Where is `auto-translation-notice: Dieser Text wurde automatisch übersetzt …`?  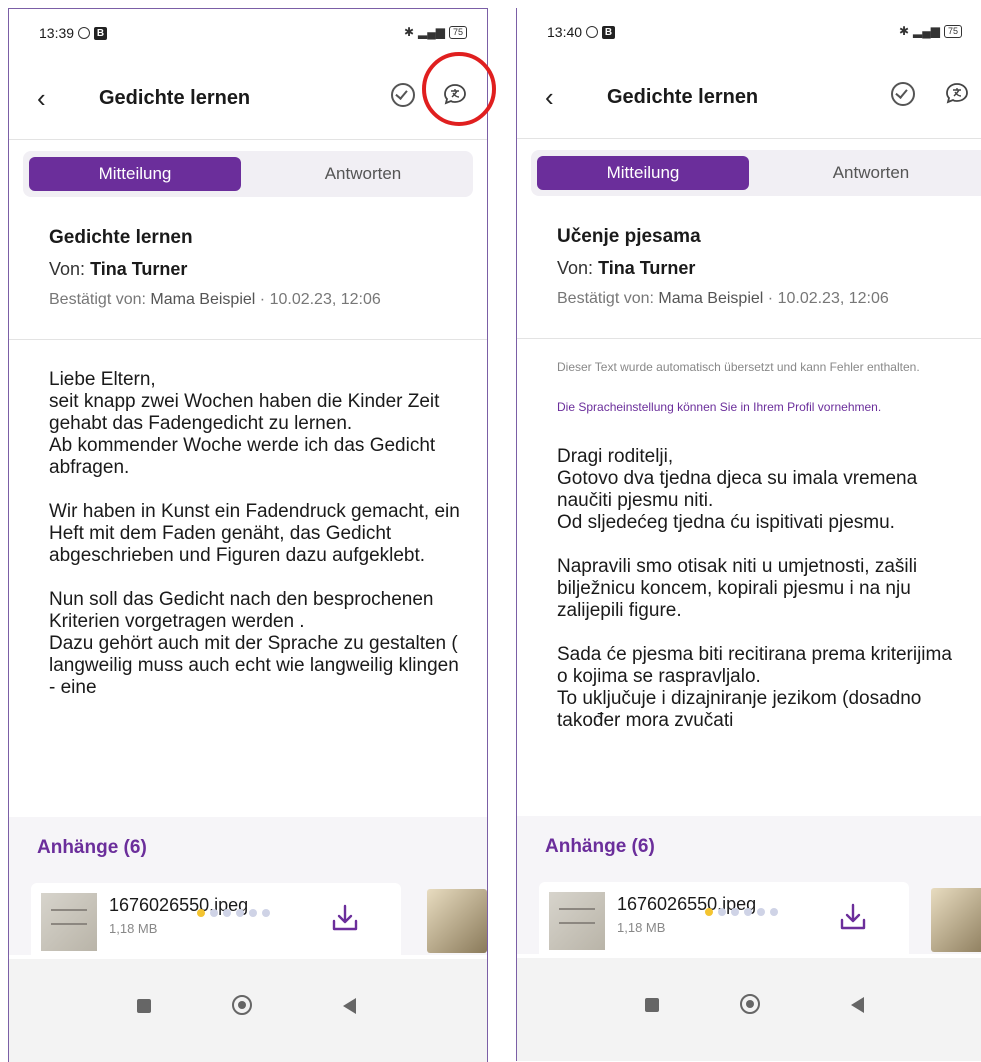 auto-translation-notice: Dieser Text wurde automatisch übersetzt … is located at coordinates (738, 367).